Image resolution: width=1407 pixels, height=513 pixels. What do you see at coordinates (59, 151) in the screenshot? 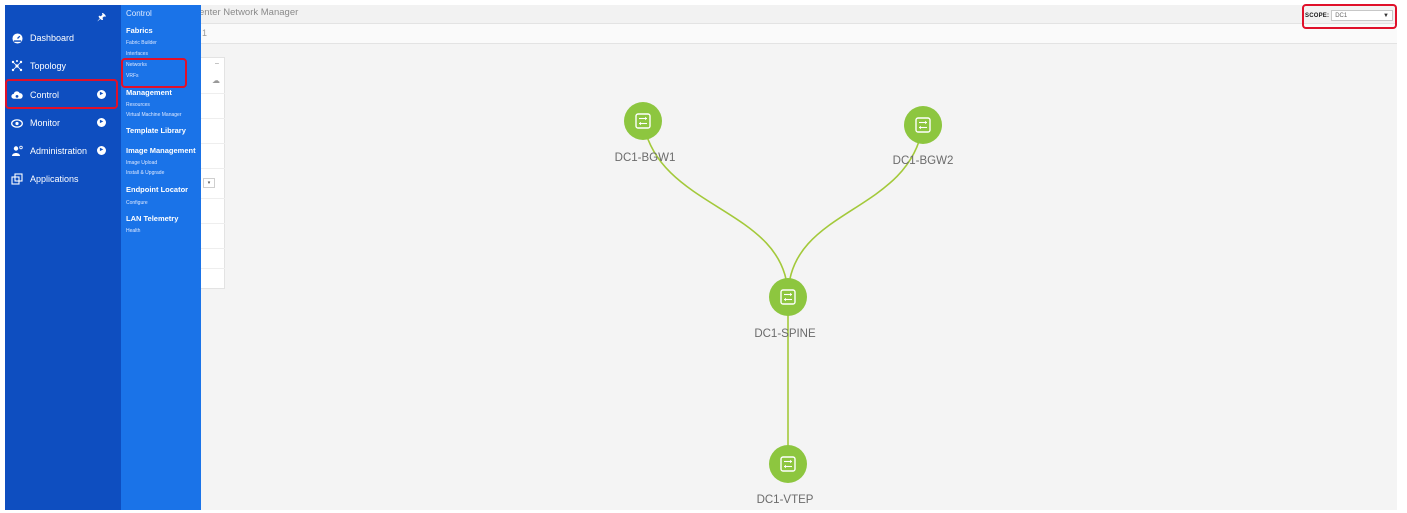
I see `sidebar-item-label: Administration` at bounding box center [59, 151].